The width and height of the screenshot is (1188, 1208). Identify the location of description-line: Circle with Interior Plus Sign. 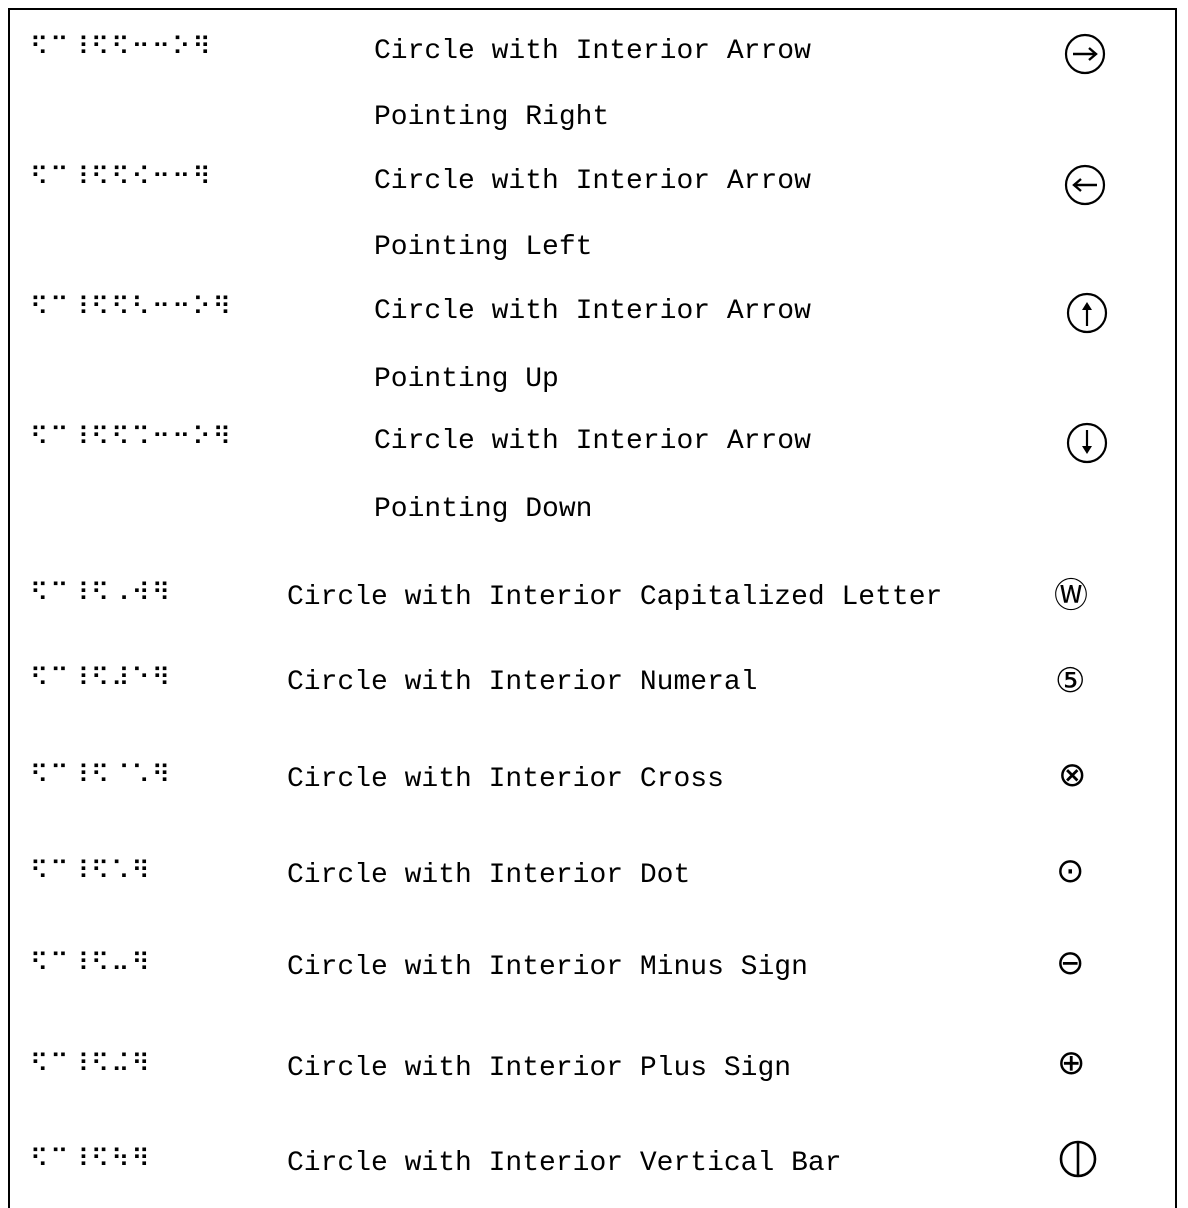
(539, 1068).